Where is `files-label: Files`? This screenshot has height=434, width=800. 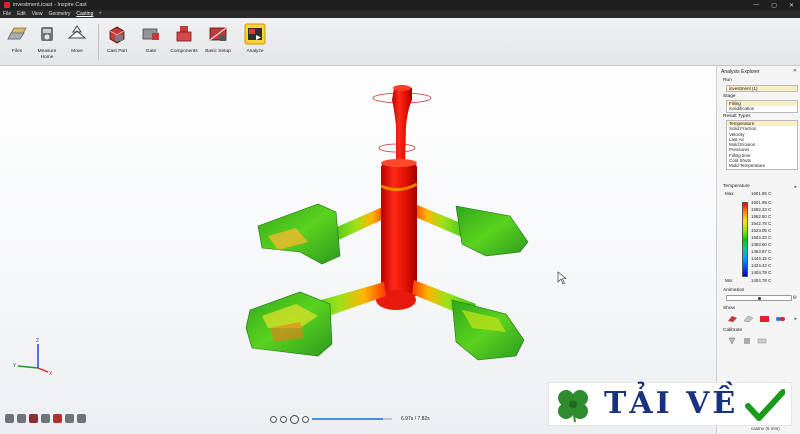
files-label: Files is located at coordinates (17, 51).